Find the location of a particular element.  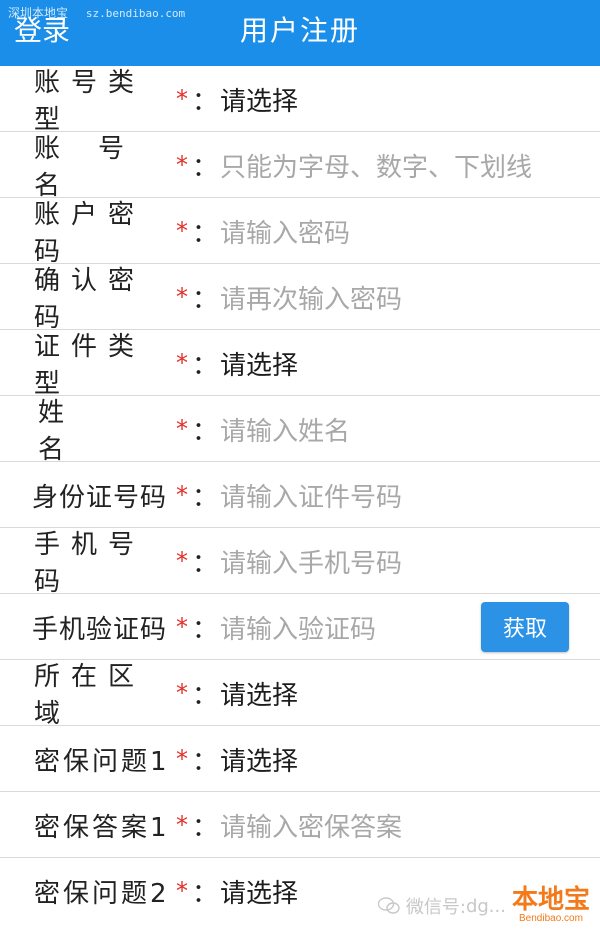

id-number-label: 身份证号码 is located at coordinates (102, 495).